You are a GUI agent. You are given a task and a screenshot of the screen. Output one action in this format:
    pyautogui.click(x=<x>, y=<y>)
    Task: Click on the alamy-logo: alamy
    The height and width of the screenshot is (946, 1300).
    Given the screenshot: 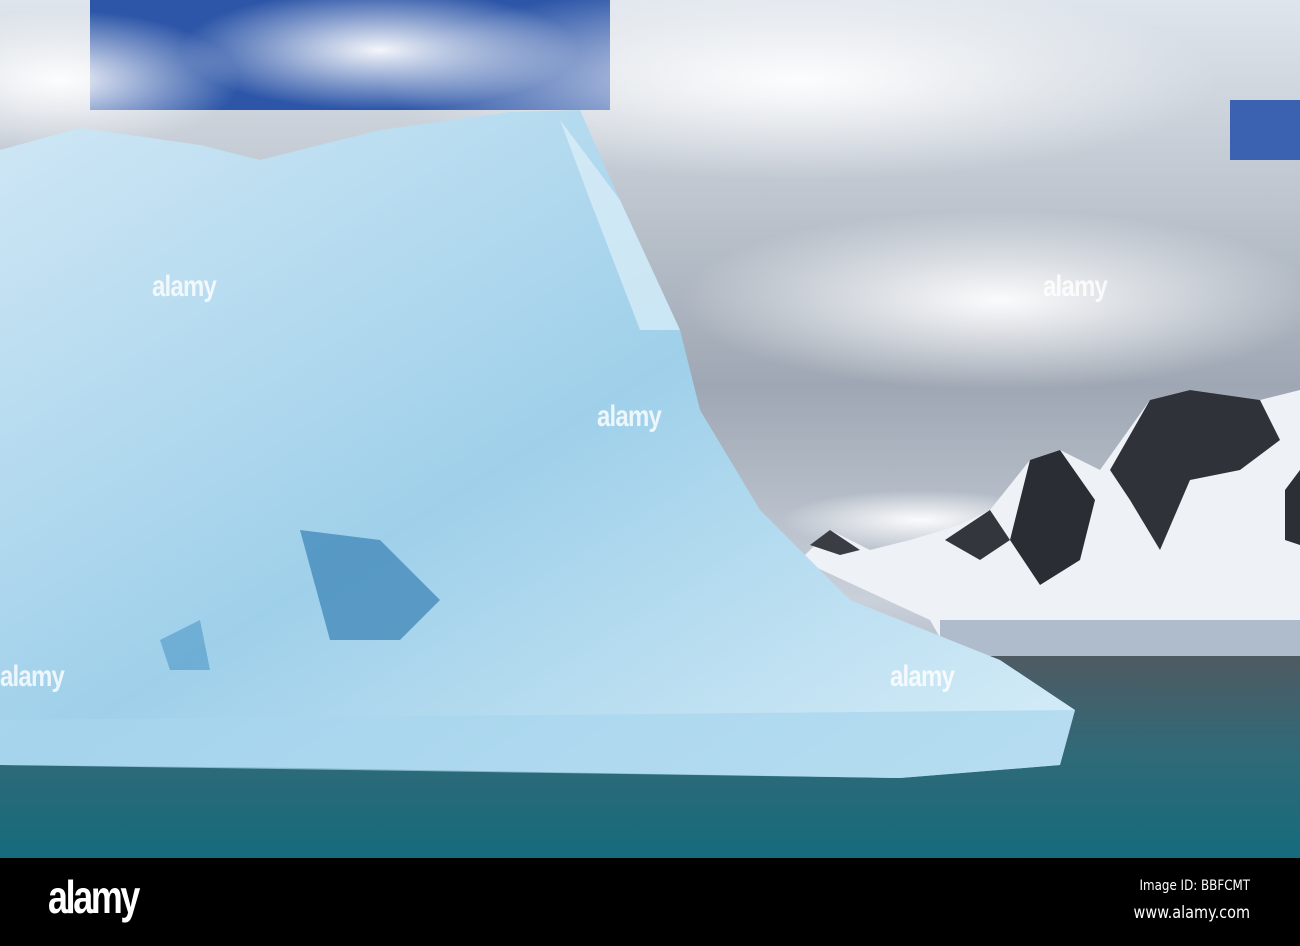 What is the action you would take?
    pyautogui.click(x=94, y=897)
    